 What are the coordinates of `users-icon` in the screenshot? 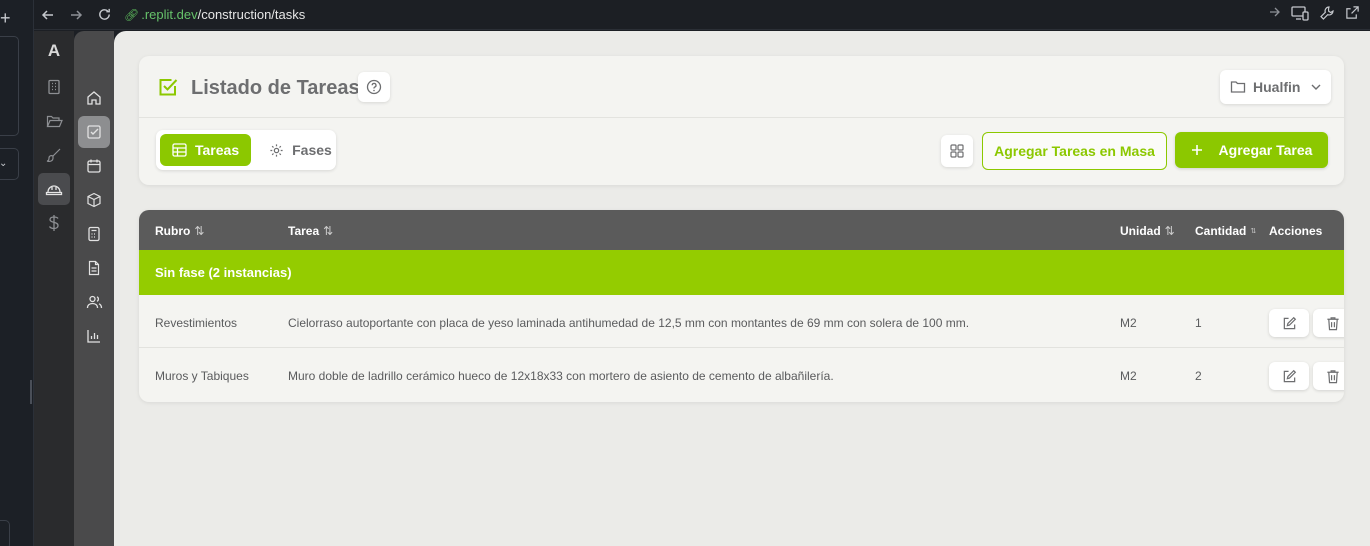 It's located at (94, 302).